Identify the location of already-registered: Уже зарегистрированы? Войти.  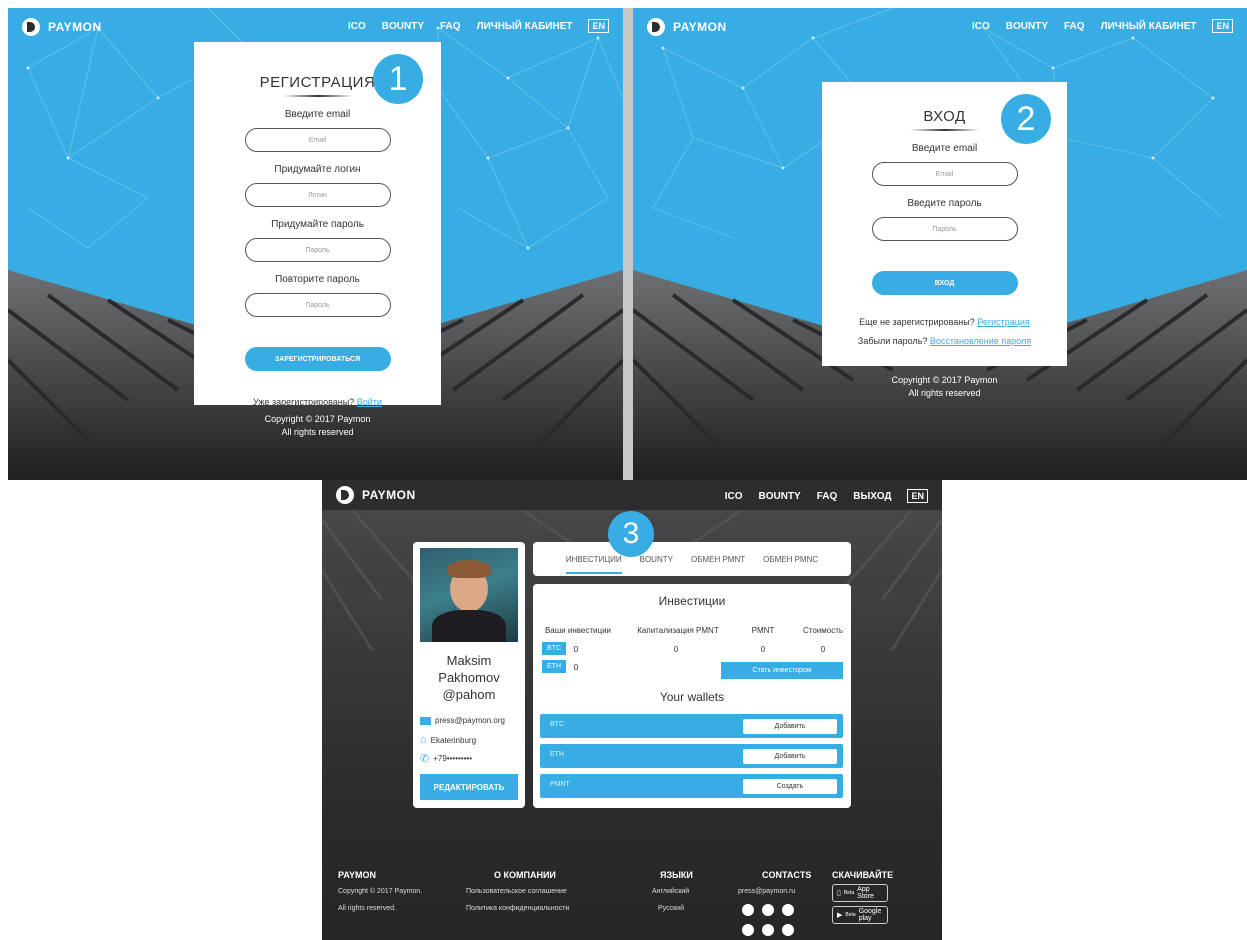
(317, 402).